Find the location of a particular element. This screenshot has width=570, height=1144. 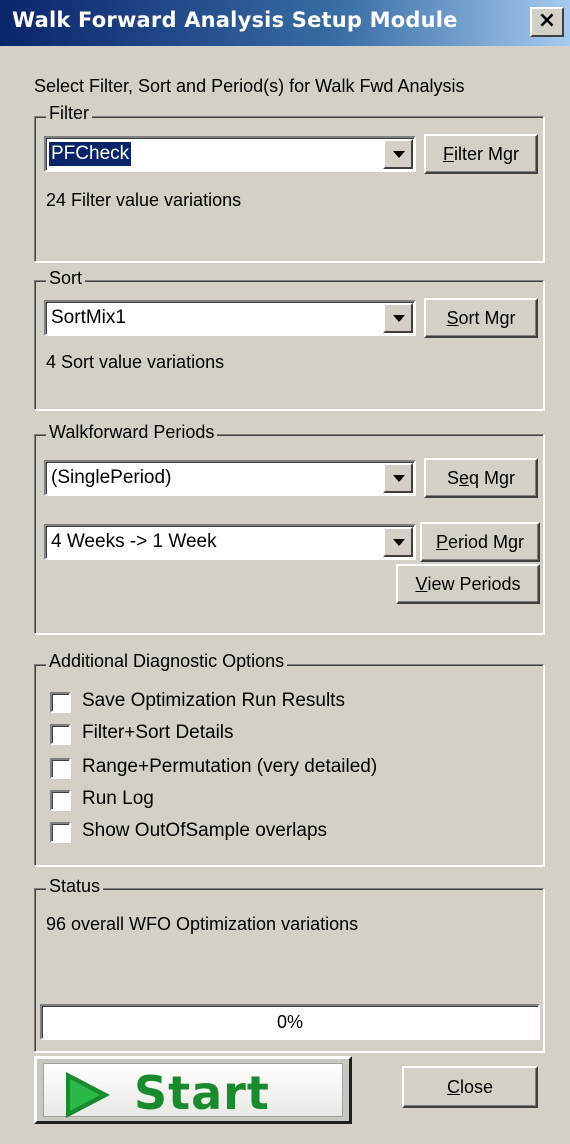

close-button: Close is located at coordinates (470, 1087).